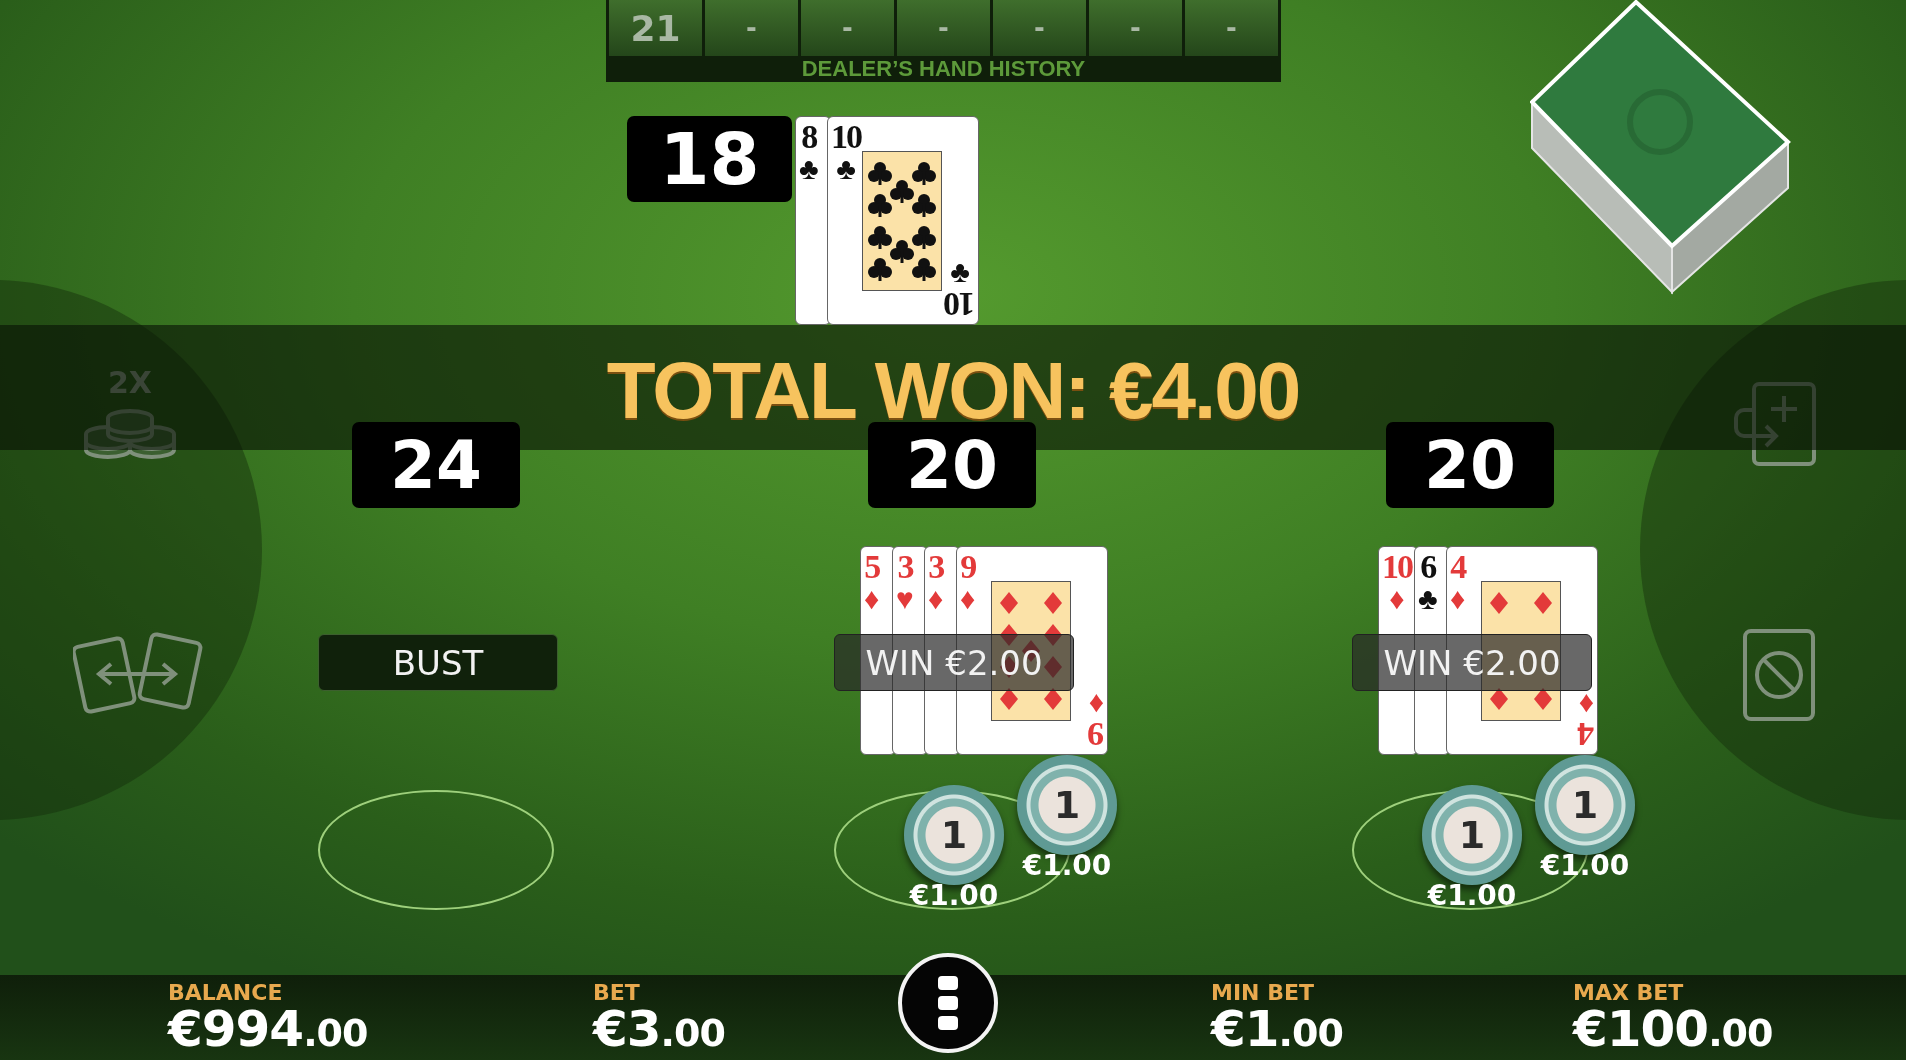 The width and height of the screenshot is (1906, 1060). I want to click on card-suit: ♥, so click(905, 599).